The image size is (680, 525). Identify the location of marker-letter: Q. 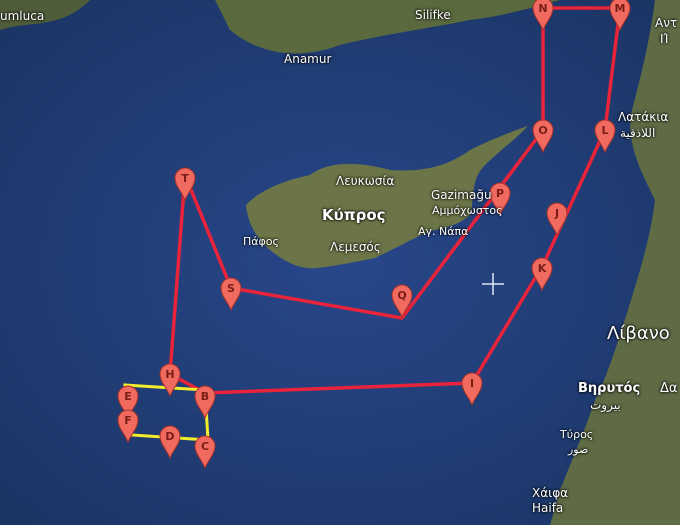
(401, 295).